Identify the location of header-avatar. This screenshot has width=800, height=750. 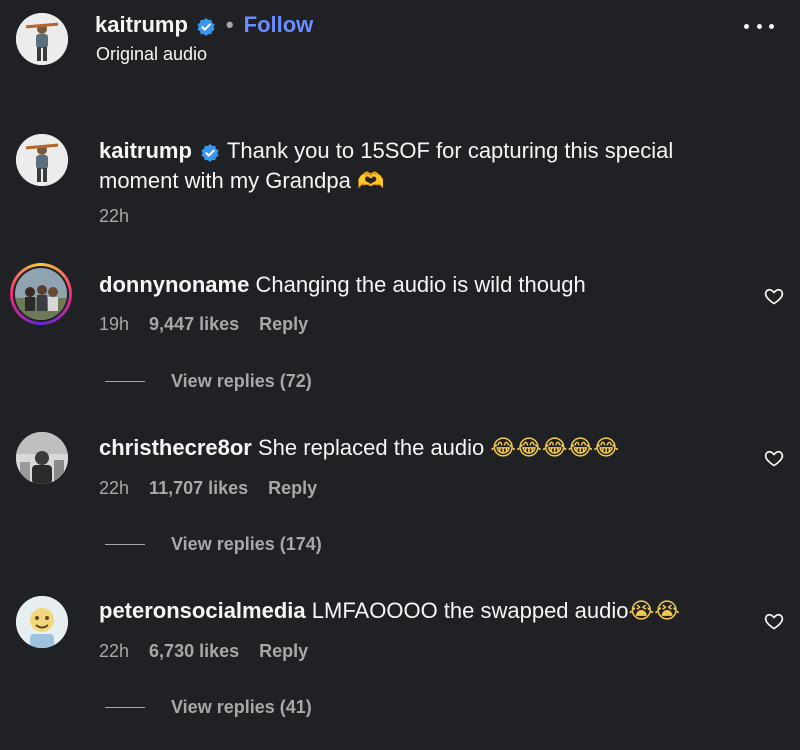
(42, 39).